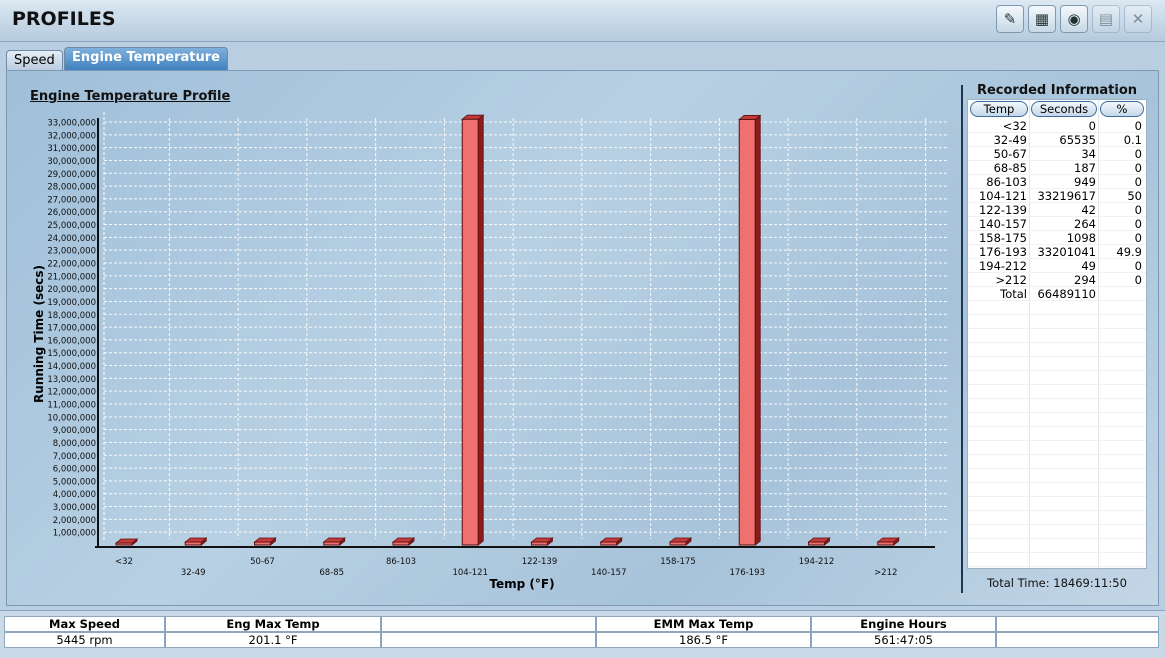 The height and width of the screenshot is (658, 1165). What do you see at coordinates (1057, 266) in the screenshot?
I see `table-row: 194-212 49 0` at bounding box center [1057, 266].